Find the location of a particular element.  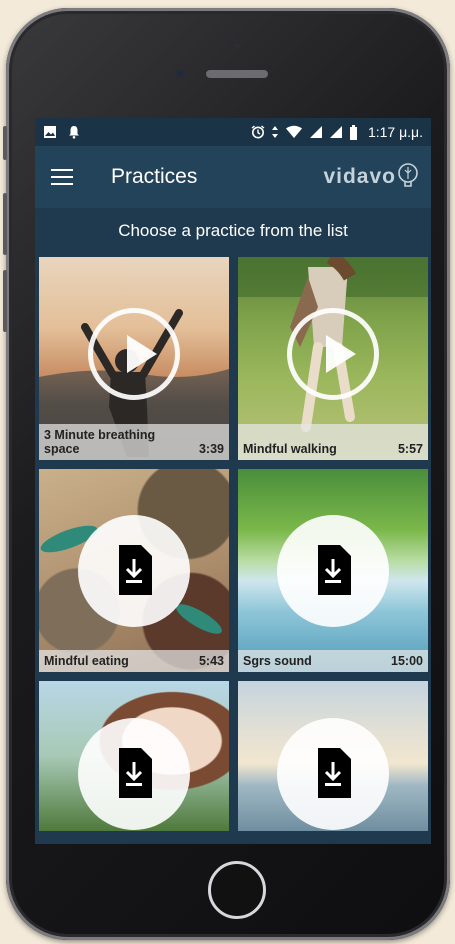

brand-logo: vidavo is located at coordinates (371, 177).